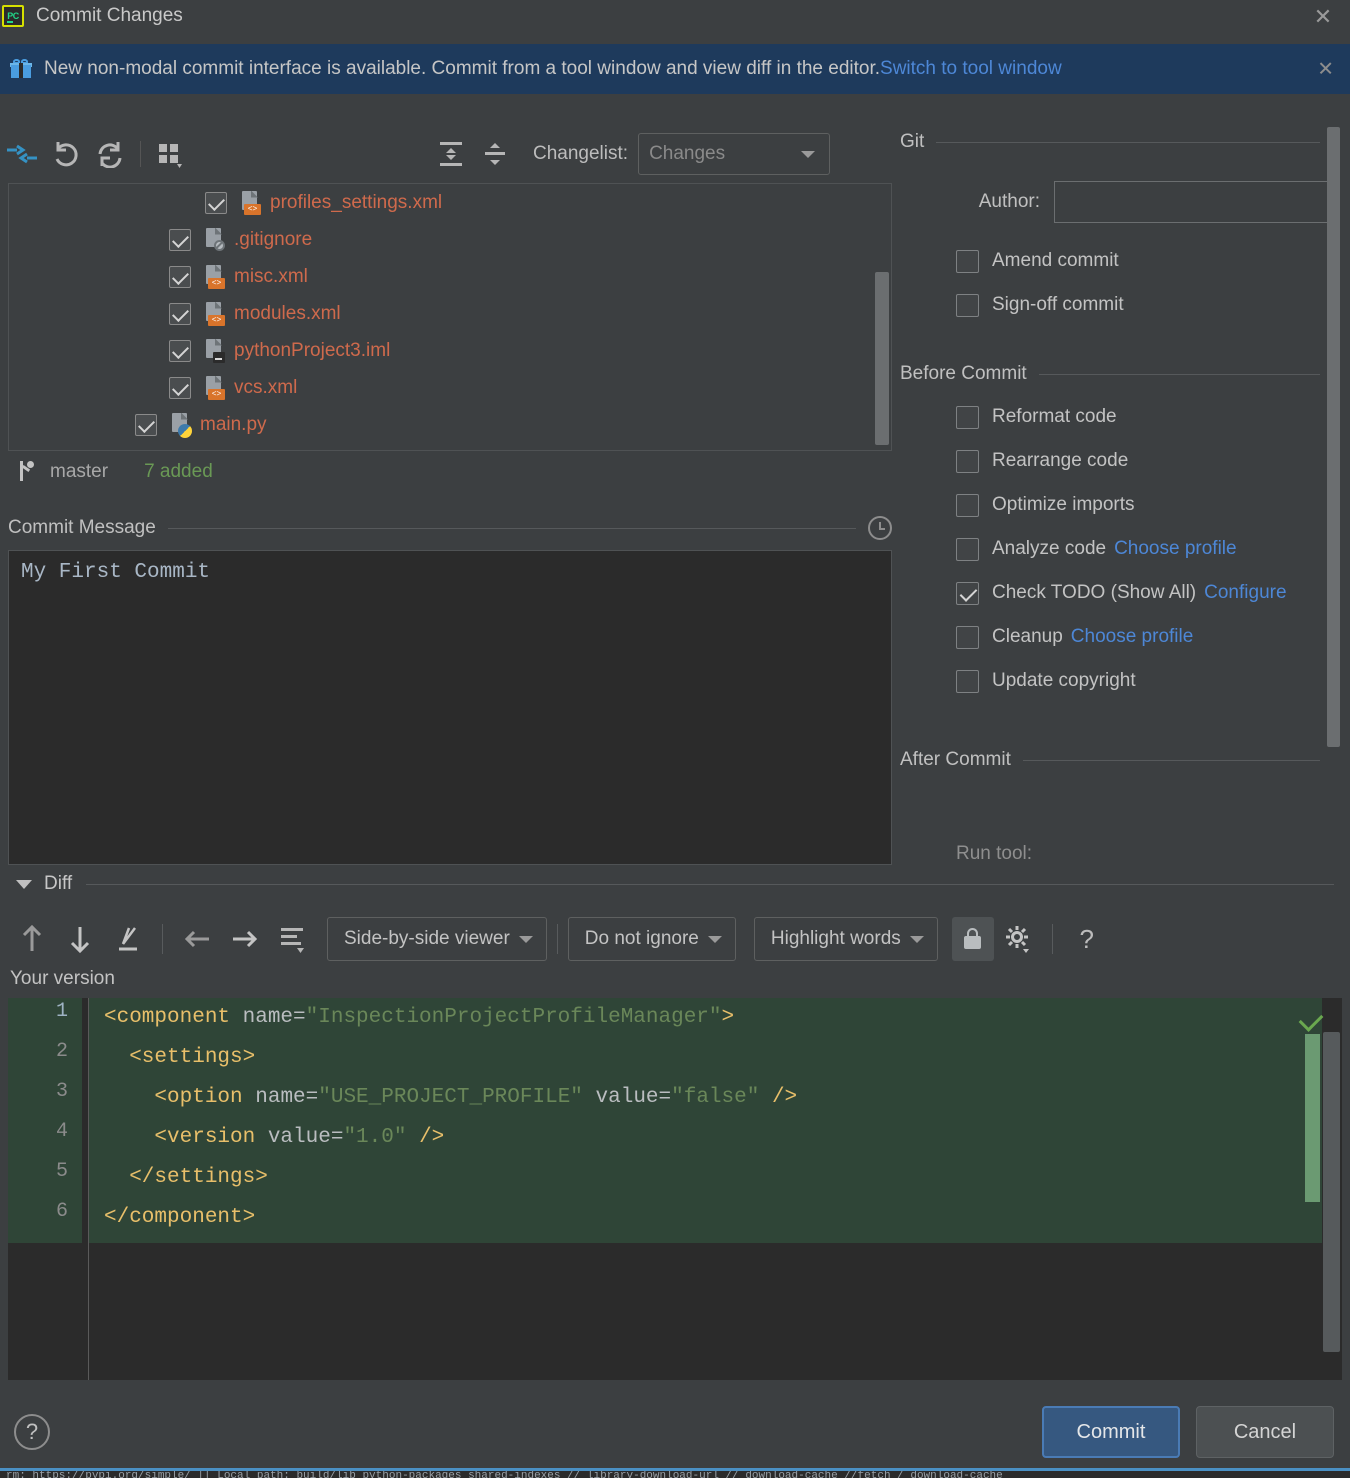 This screenshot has height=1478, width=1350. Describe the element at coordinates (994, 851) in the screenshot. I see `run-tool-label: Run tool:` at that location.